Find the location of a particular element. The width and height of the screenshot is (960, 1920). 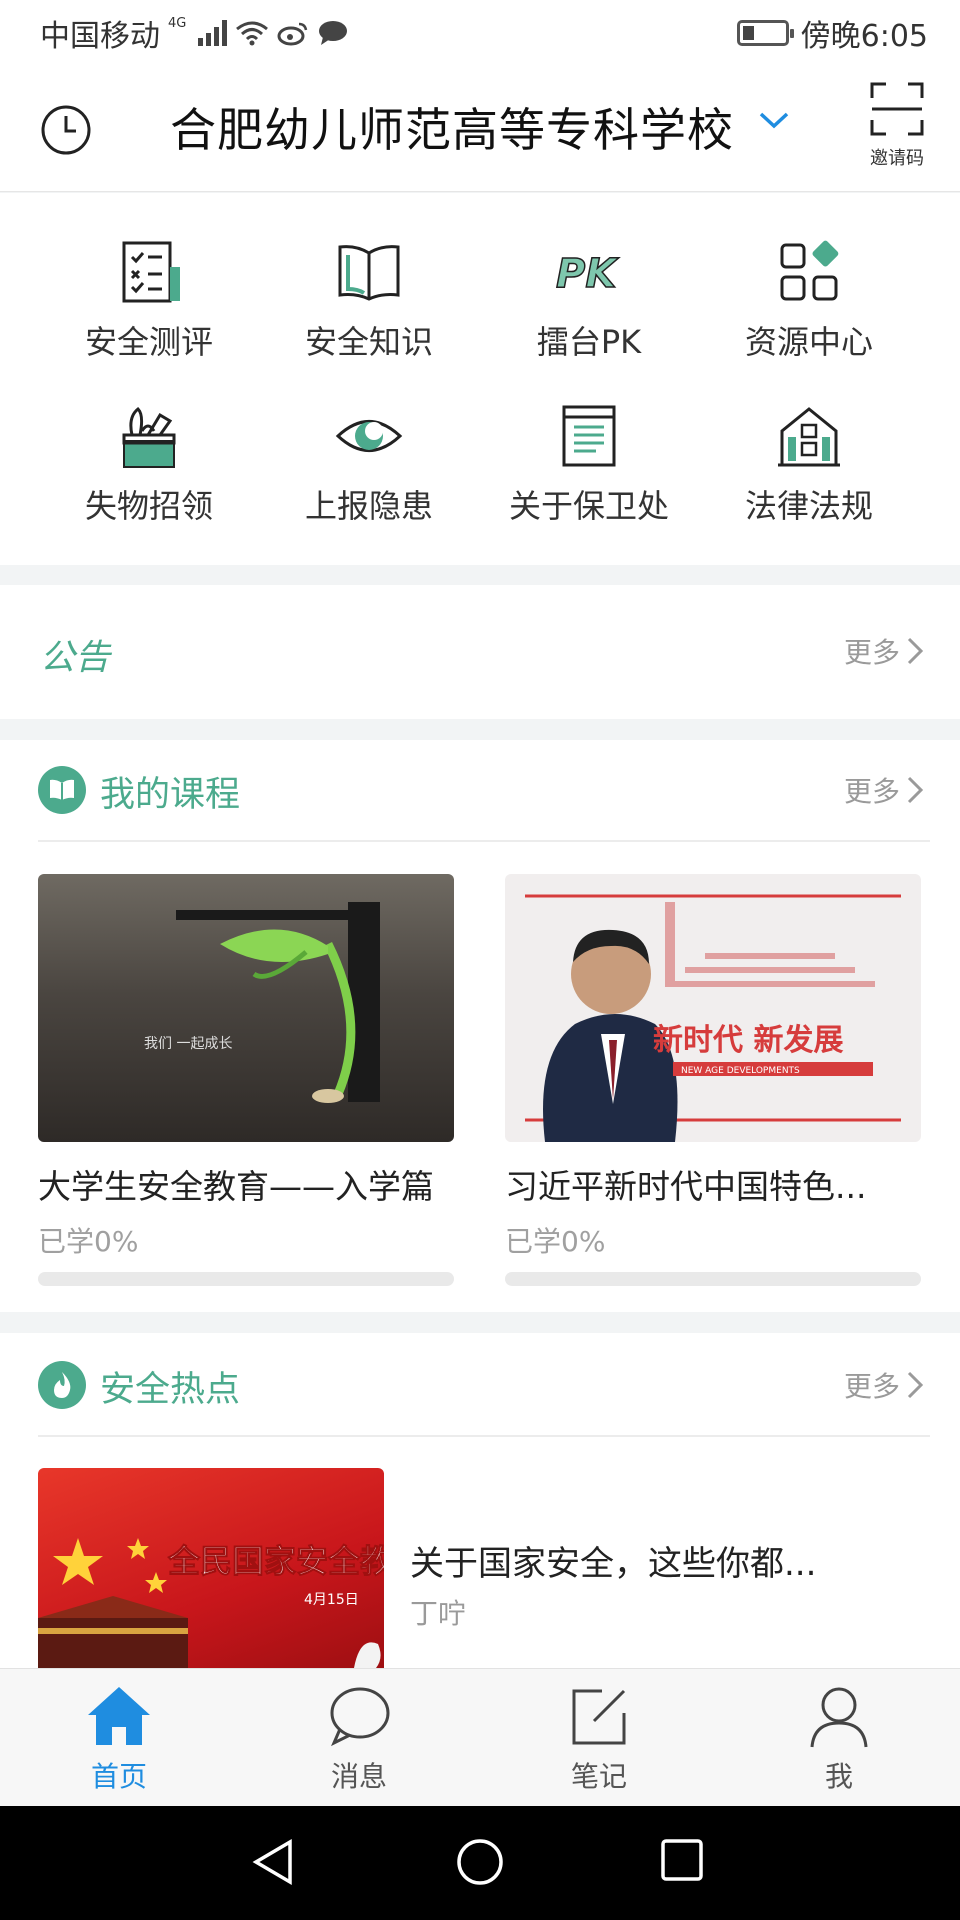

feature-lost-found: 失物招领 is located at coordinates (149, 481).